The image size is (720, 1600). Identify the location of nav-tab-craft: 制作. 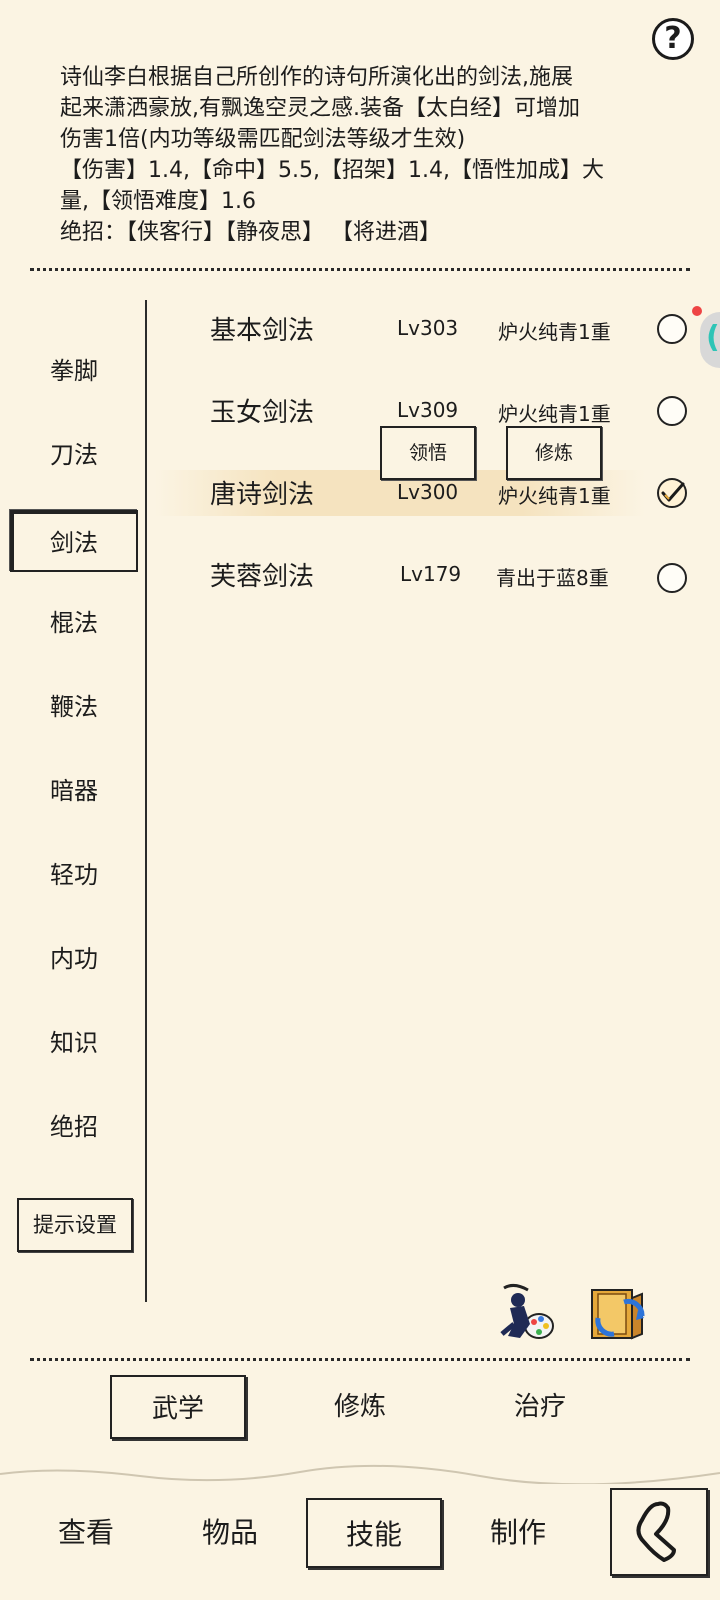
(518, 1533).